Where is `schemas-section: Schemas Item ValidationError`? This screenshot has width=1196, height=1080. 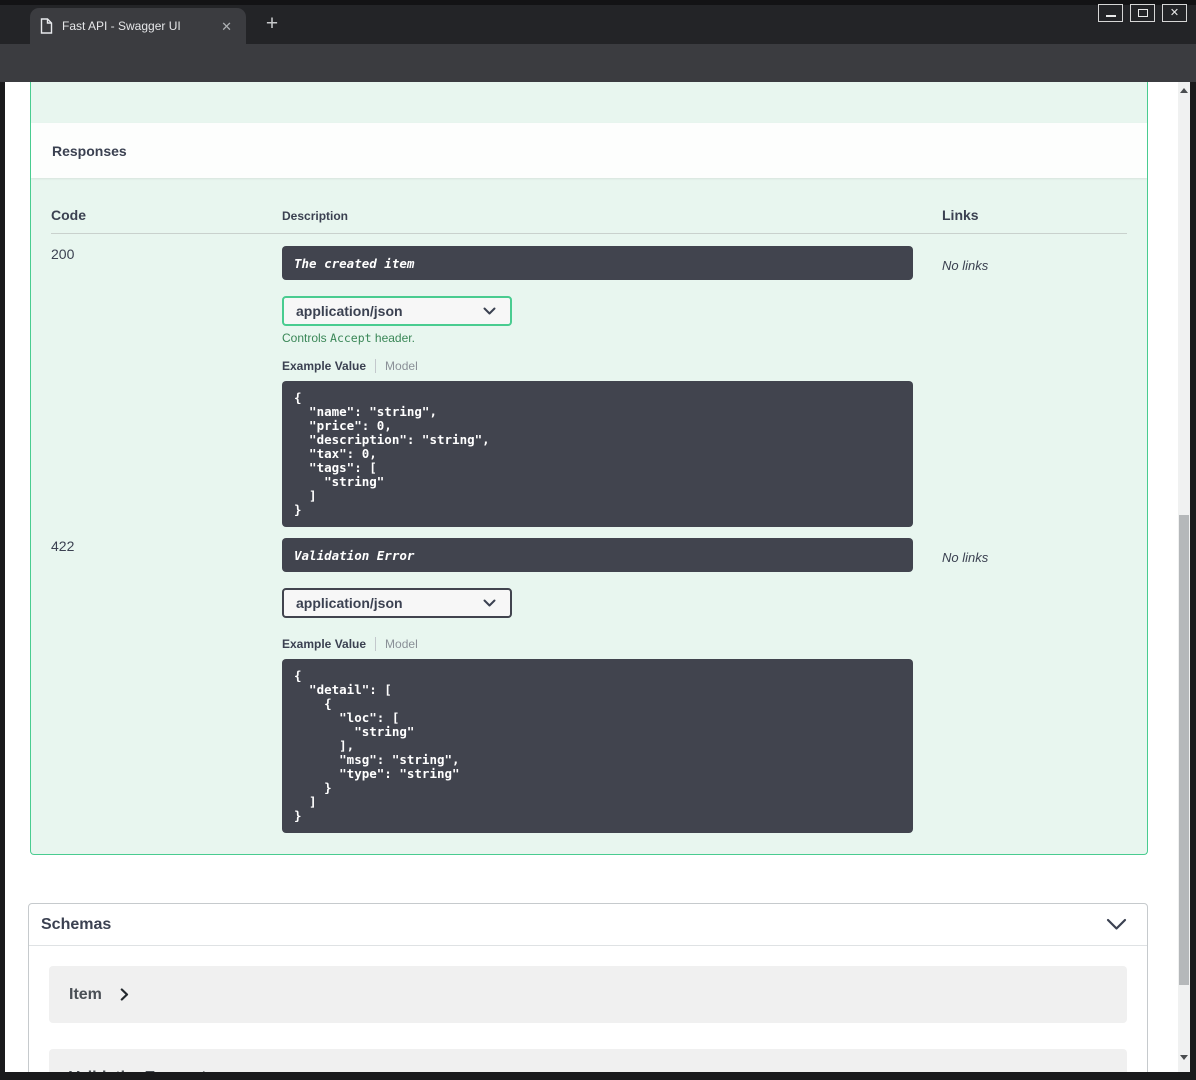
schemas-section: Schemas Item ValidationError is located at coordinates (588, 987).